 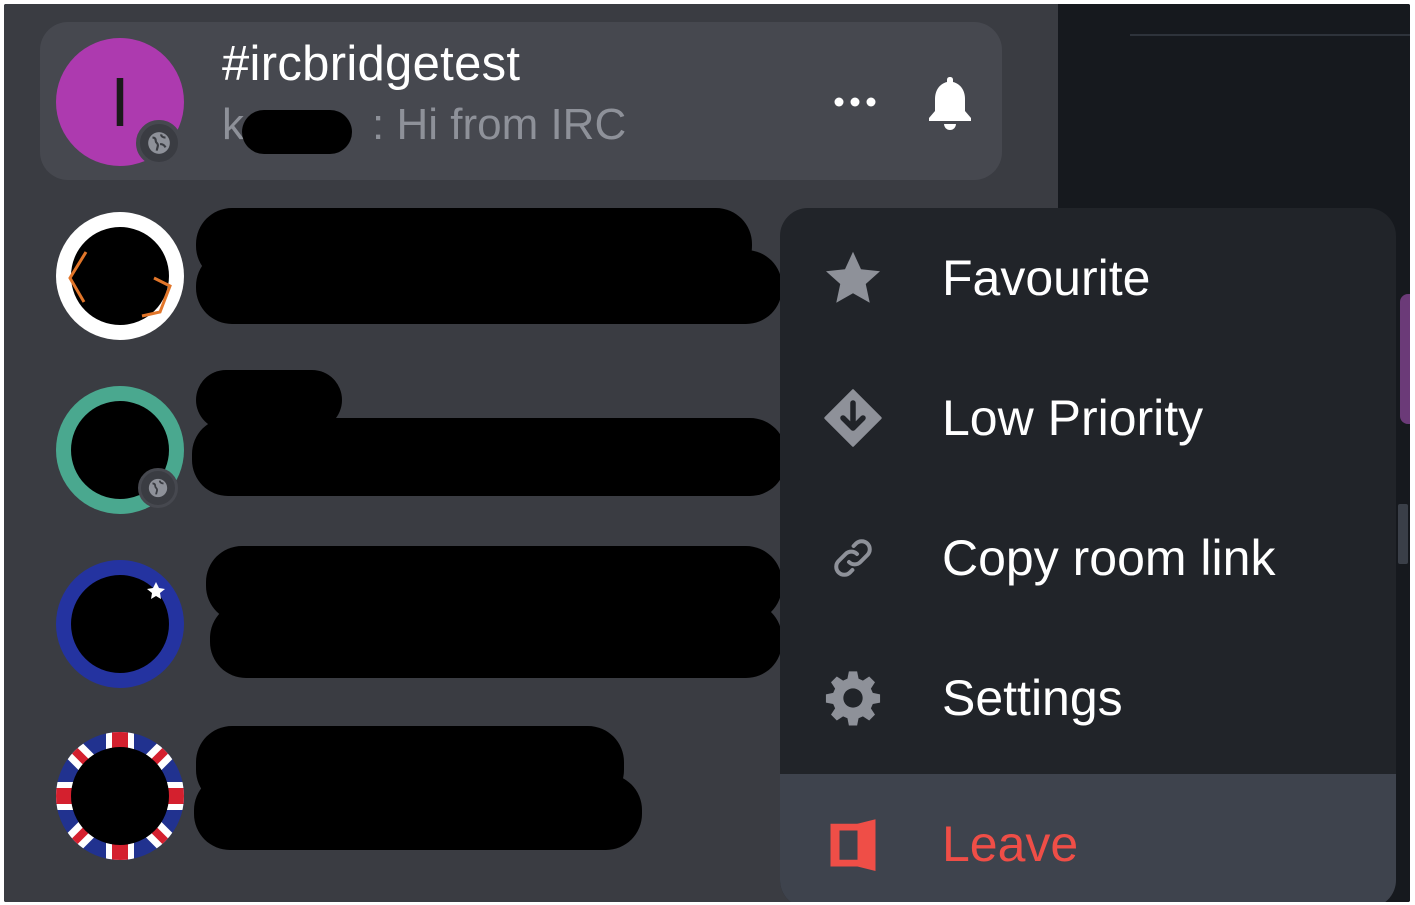 I want to click on gear-icon, so click(x=853, y=698).